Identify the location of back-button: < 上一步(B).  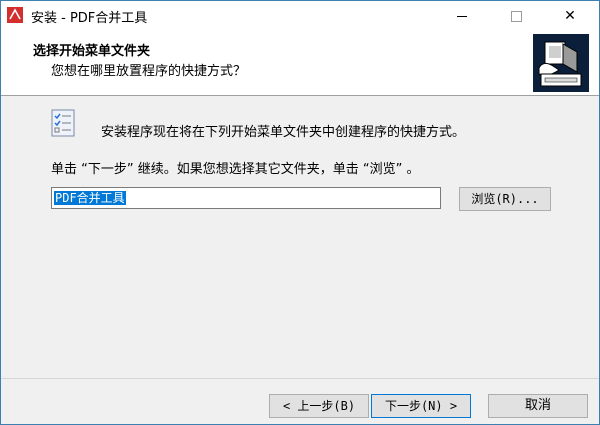
(319, 406).